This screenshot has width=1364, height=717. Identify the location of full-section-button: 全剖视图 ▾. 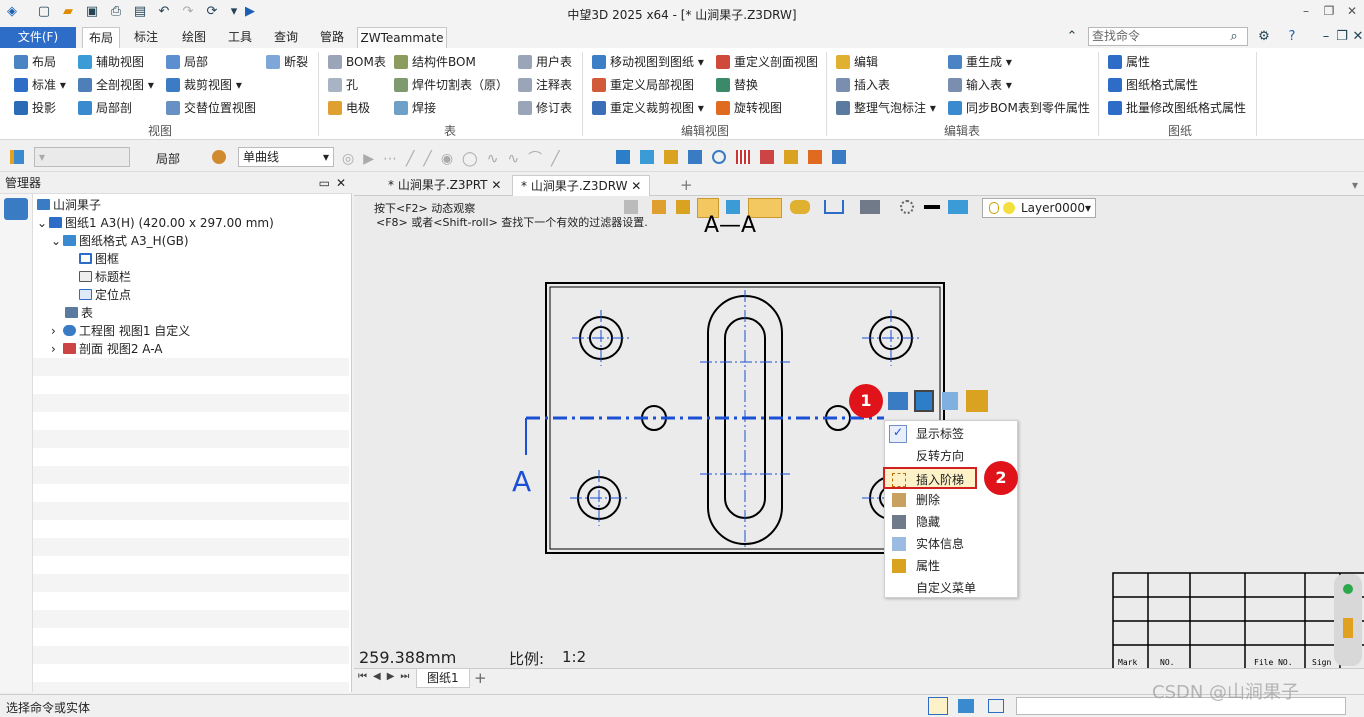
(115, 85).